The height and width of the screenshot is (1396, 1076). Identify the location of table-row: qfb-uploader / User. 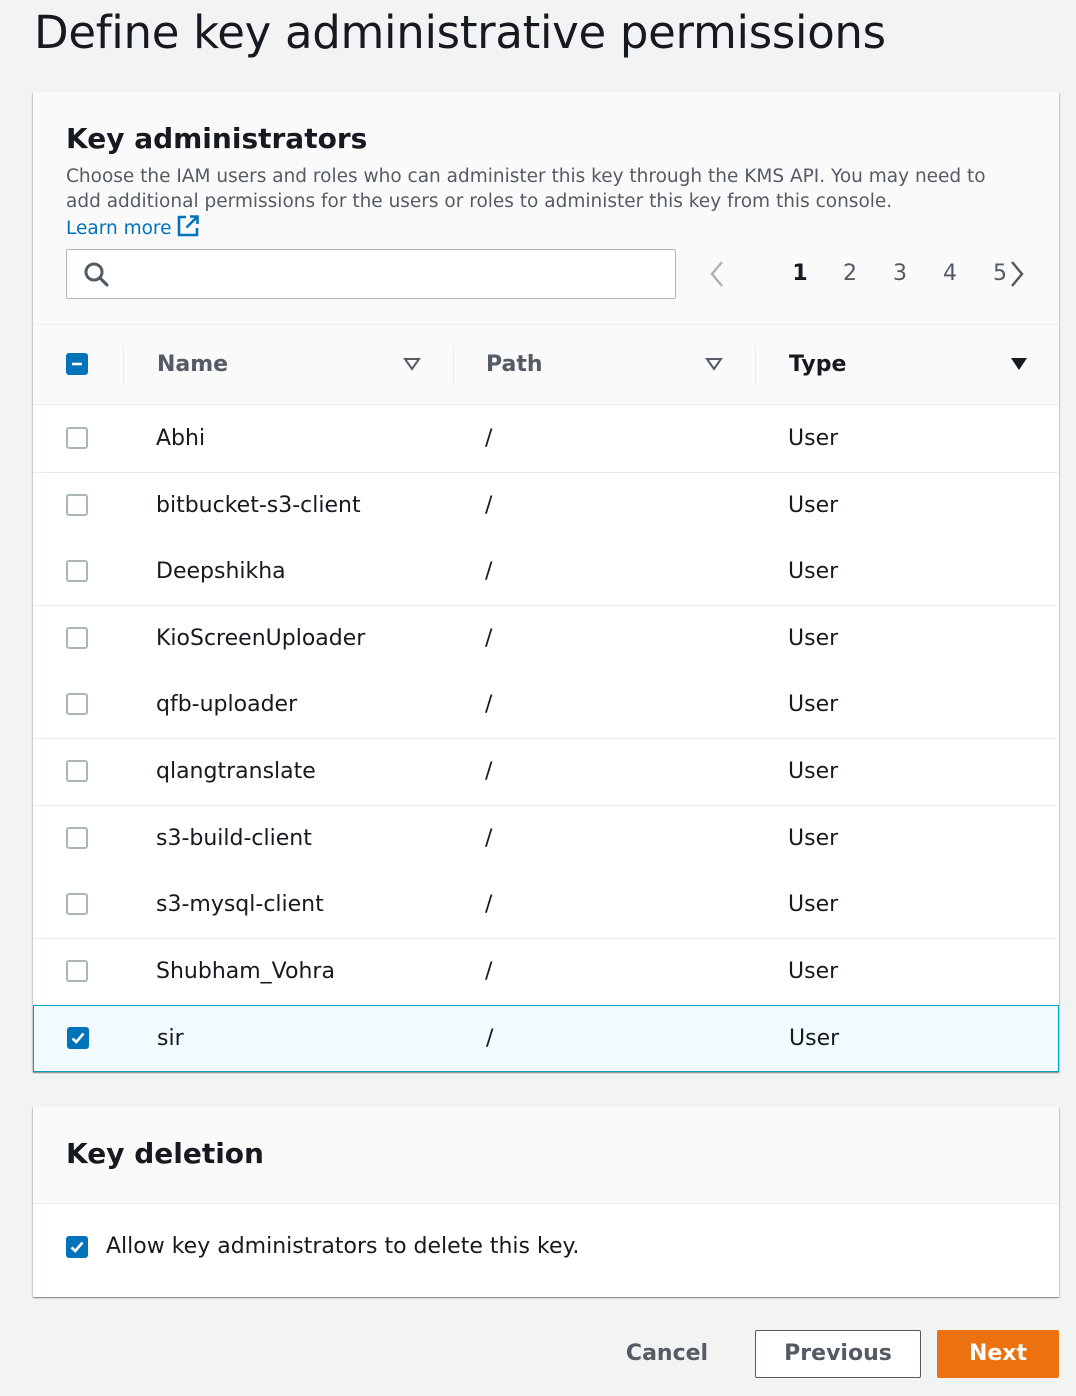
(546, 706).